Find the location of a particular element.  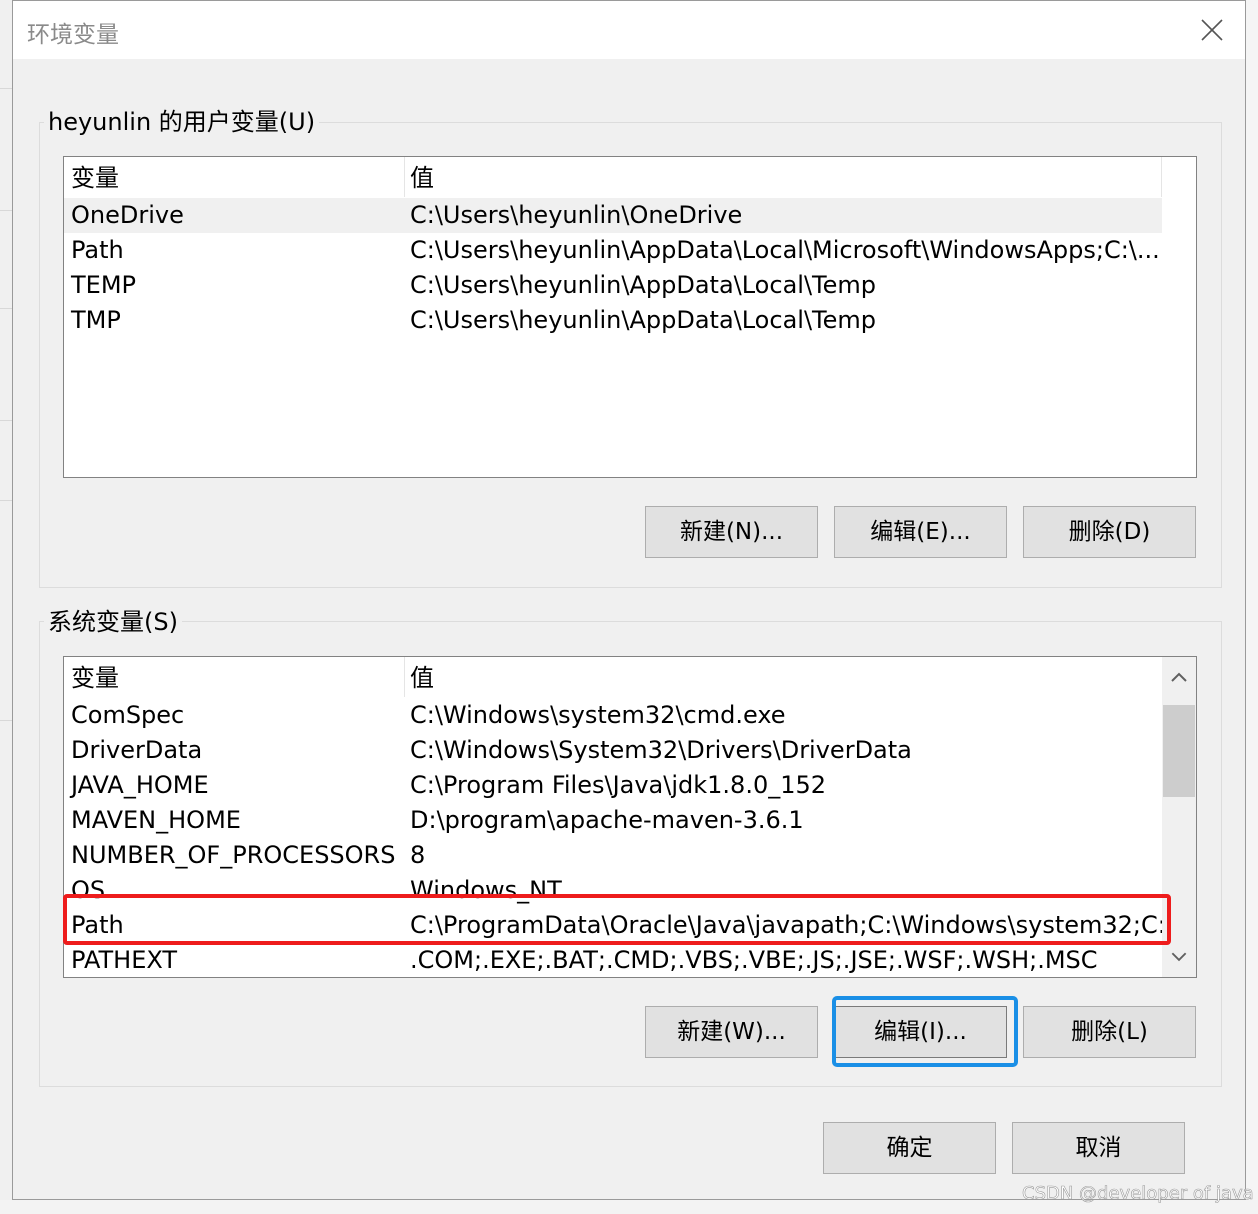

window-title: 环境变量 is located at coordinates (73, 35).